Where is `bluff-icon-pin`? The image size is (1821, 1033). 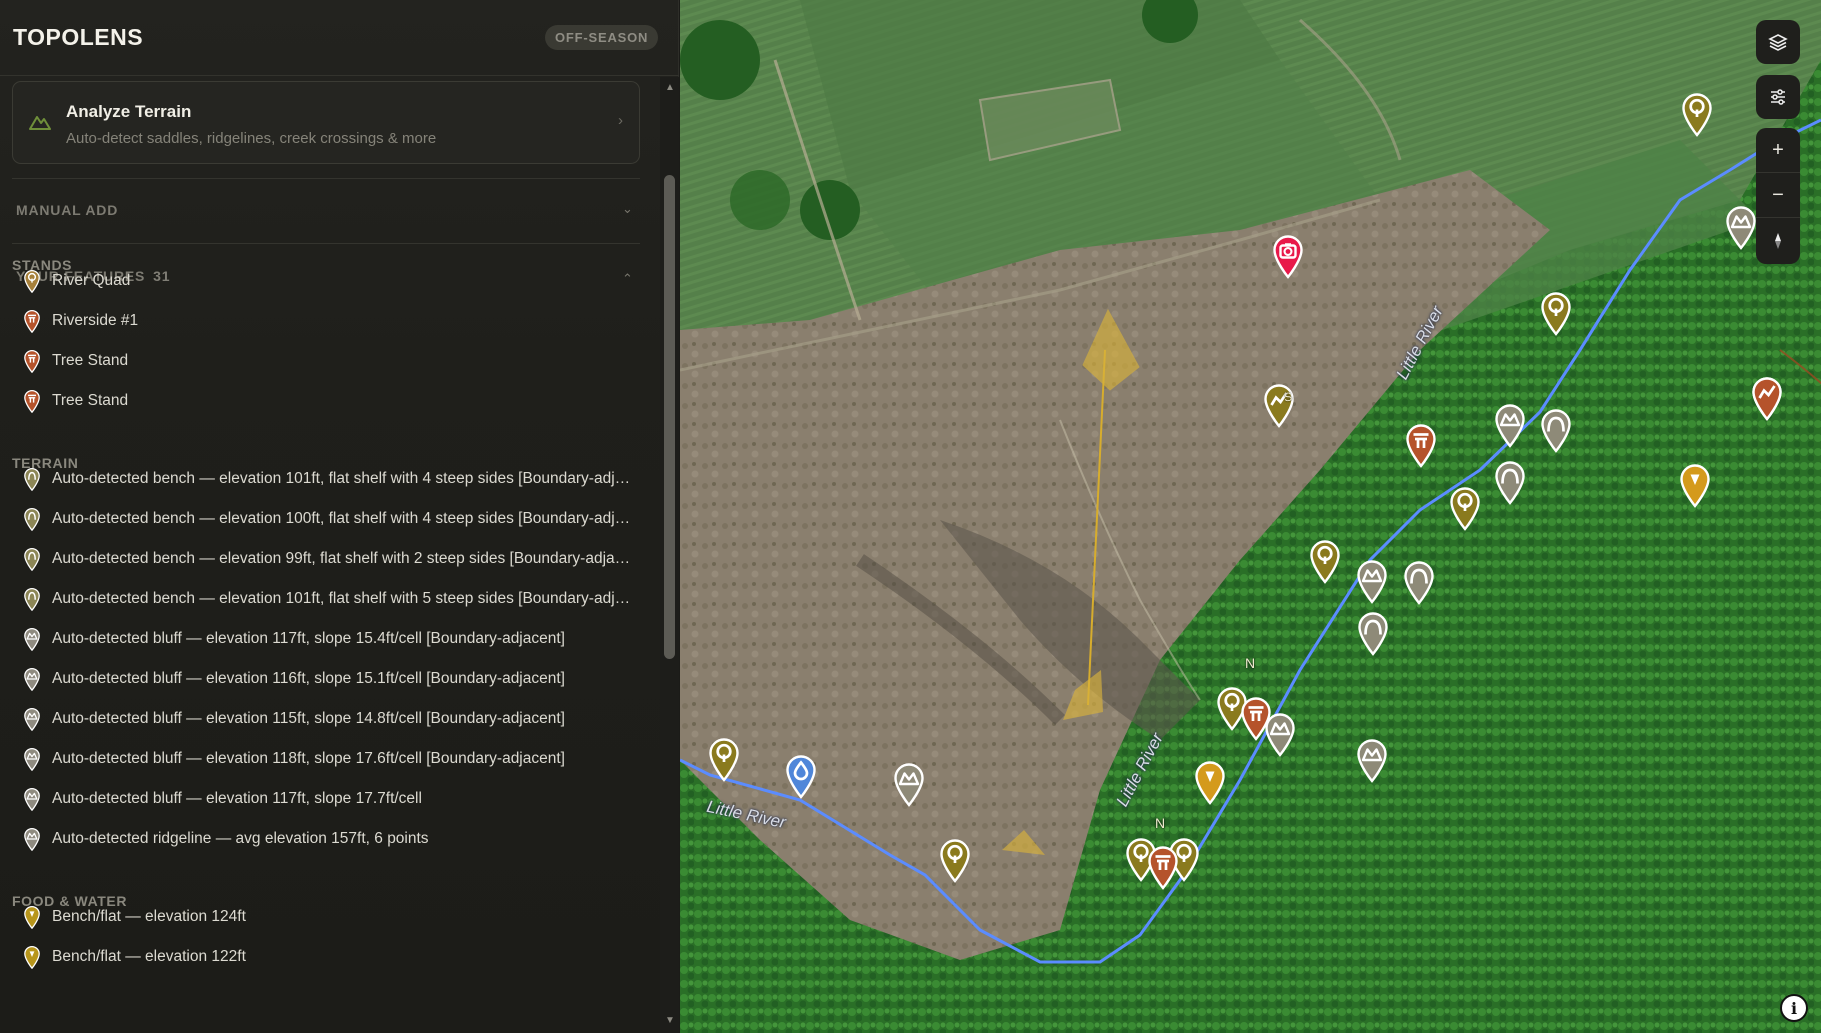 bluff-icon-pin is located at coordinates (32, 639).